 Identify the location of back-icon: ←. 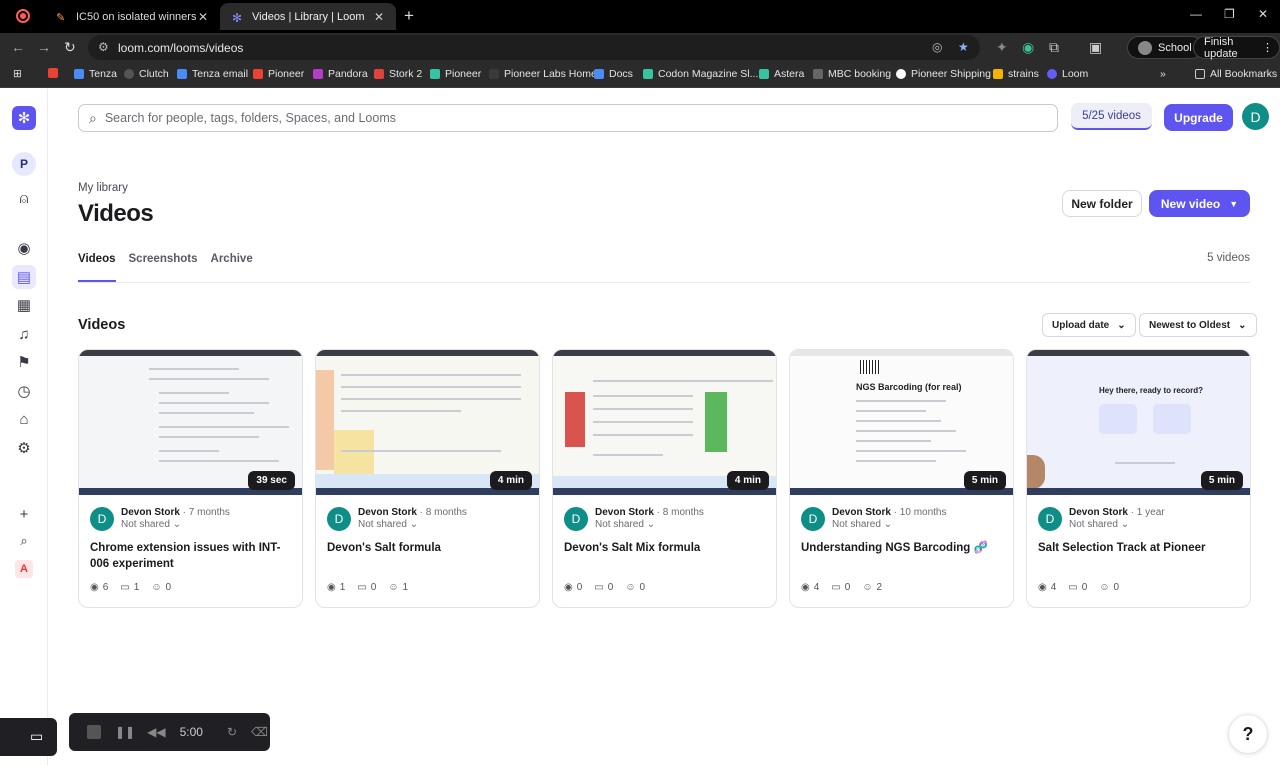
(18, 47).